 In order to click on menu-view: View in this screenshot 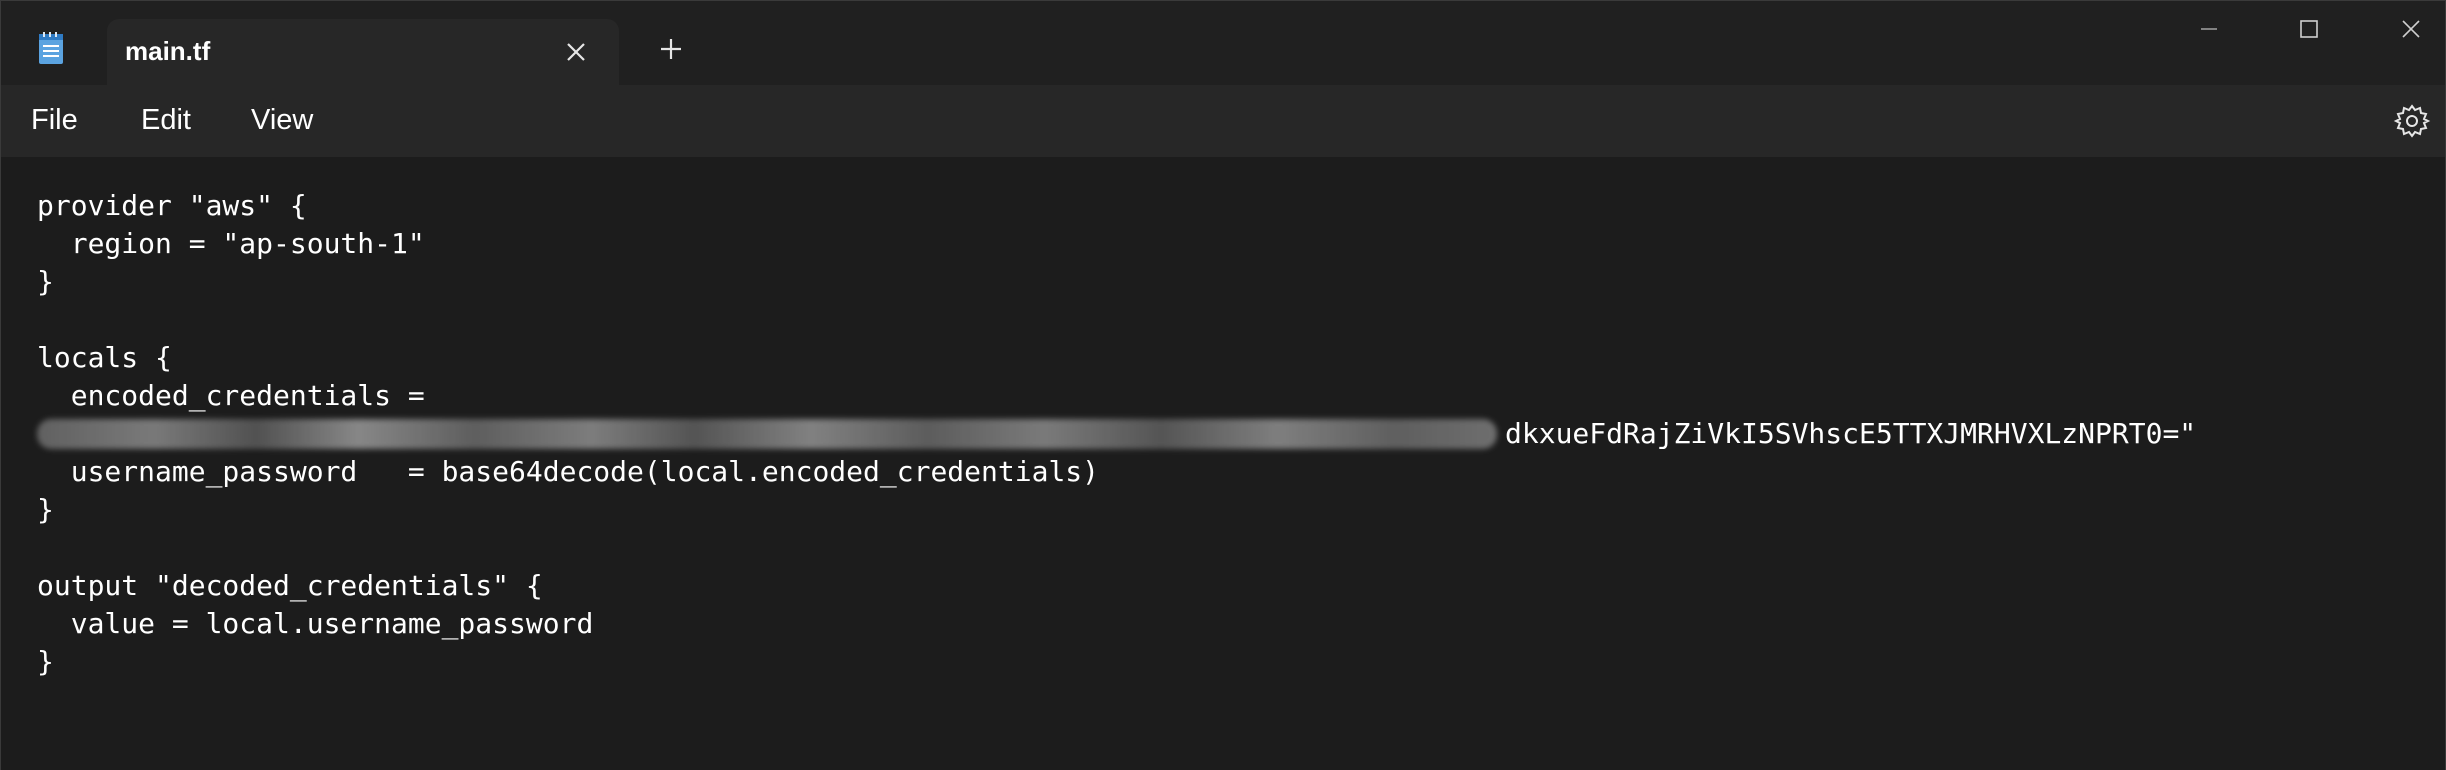, I will do `click(282, 120)`.